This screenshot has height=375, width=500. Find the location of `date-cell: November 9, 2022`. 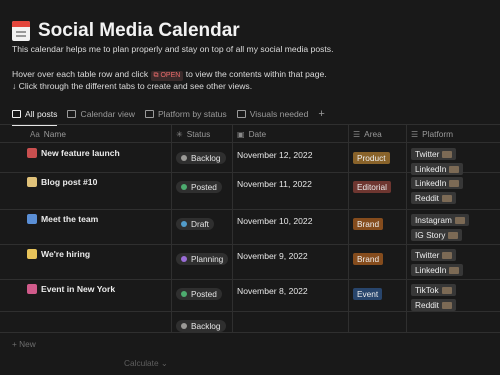

date-cell: November 9, 2022 is located at coordinates (272, 256).